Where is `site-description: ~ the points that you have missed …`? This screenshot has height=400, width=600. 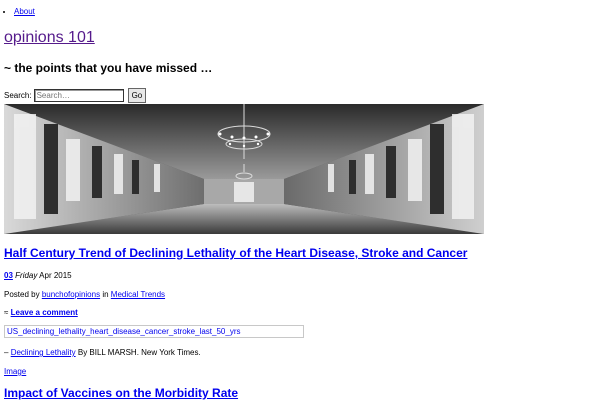
site-description: ~ the points that you have missed … is located at coordinates (108, 68).